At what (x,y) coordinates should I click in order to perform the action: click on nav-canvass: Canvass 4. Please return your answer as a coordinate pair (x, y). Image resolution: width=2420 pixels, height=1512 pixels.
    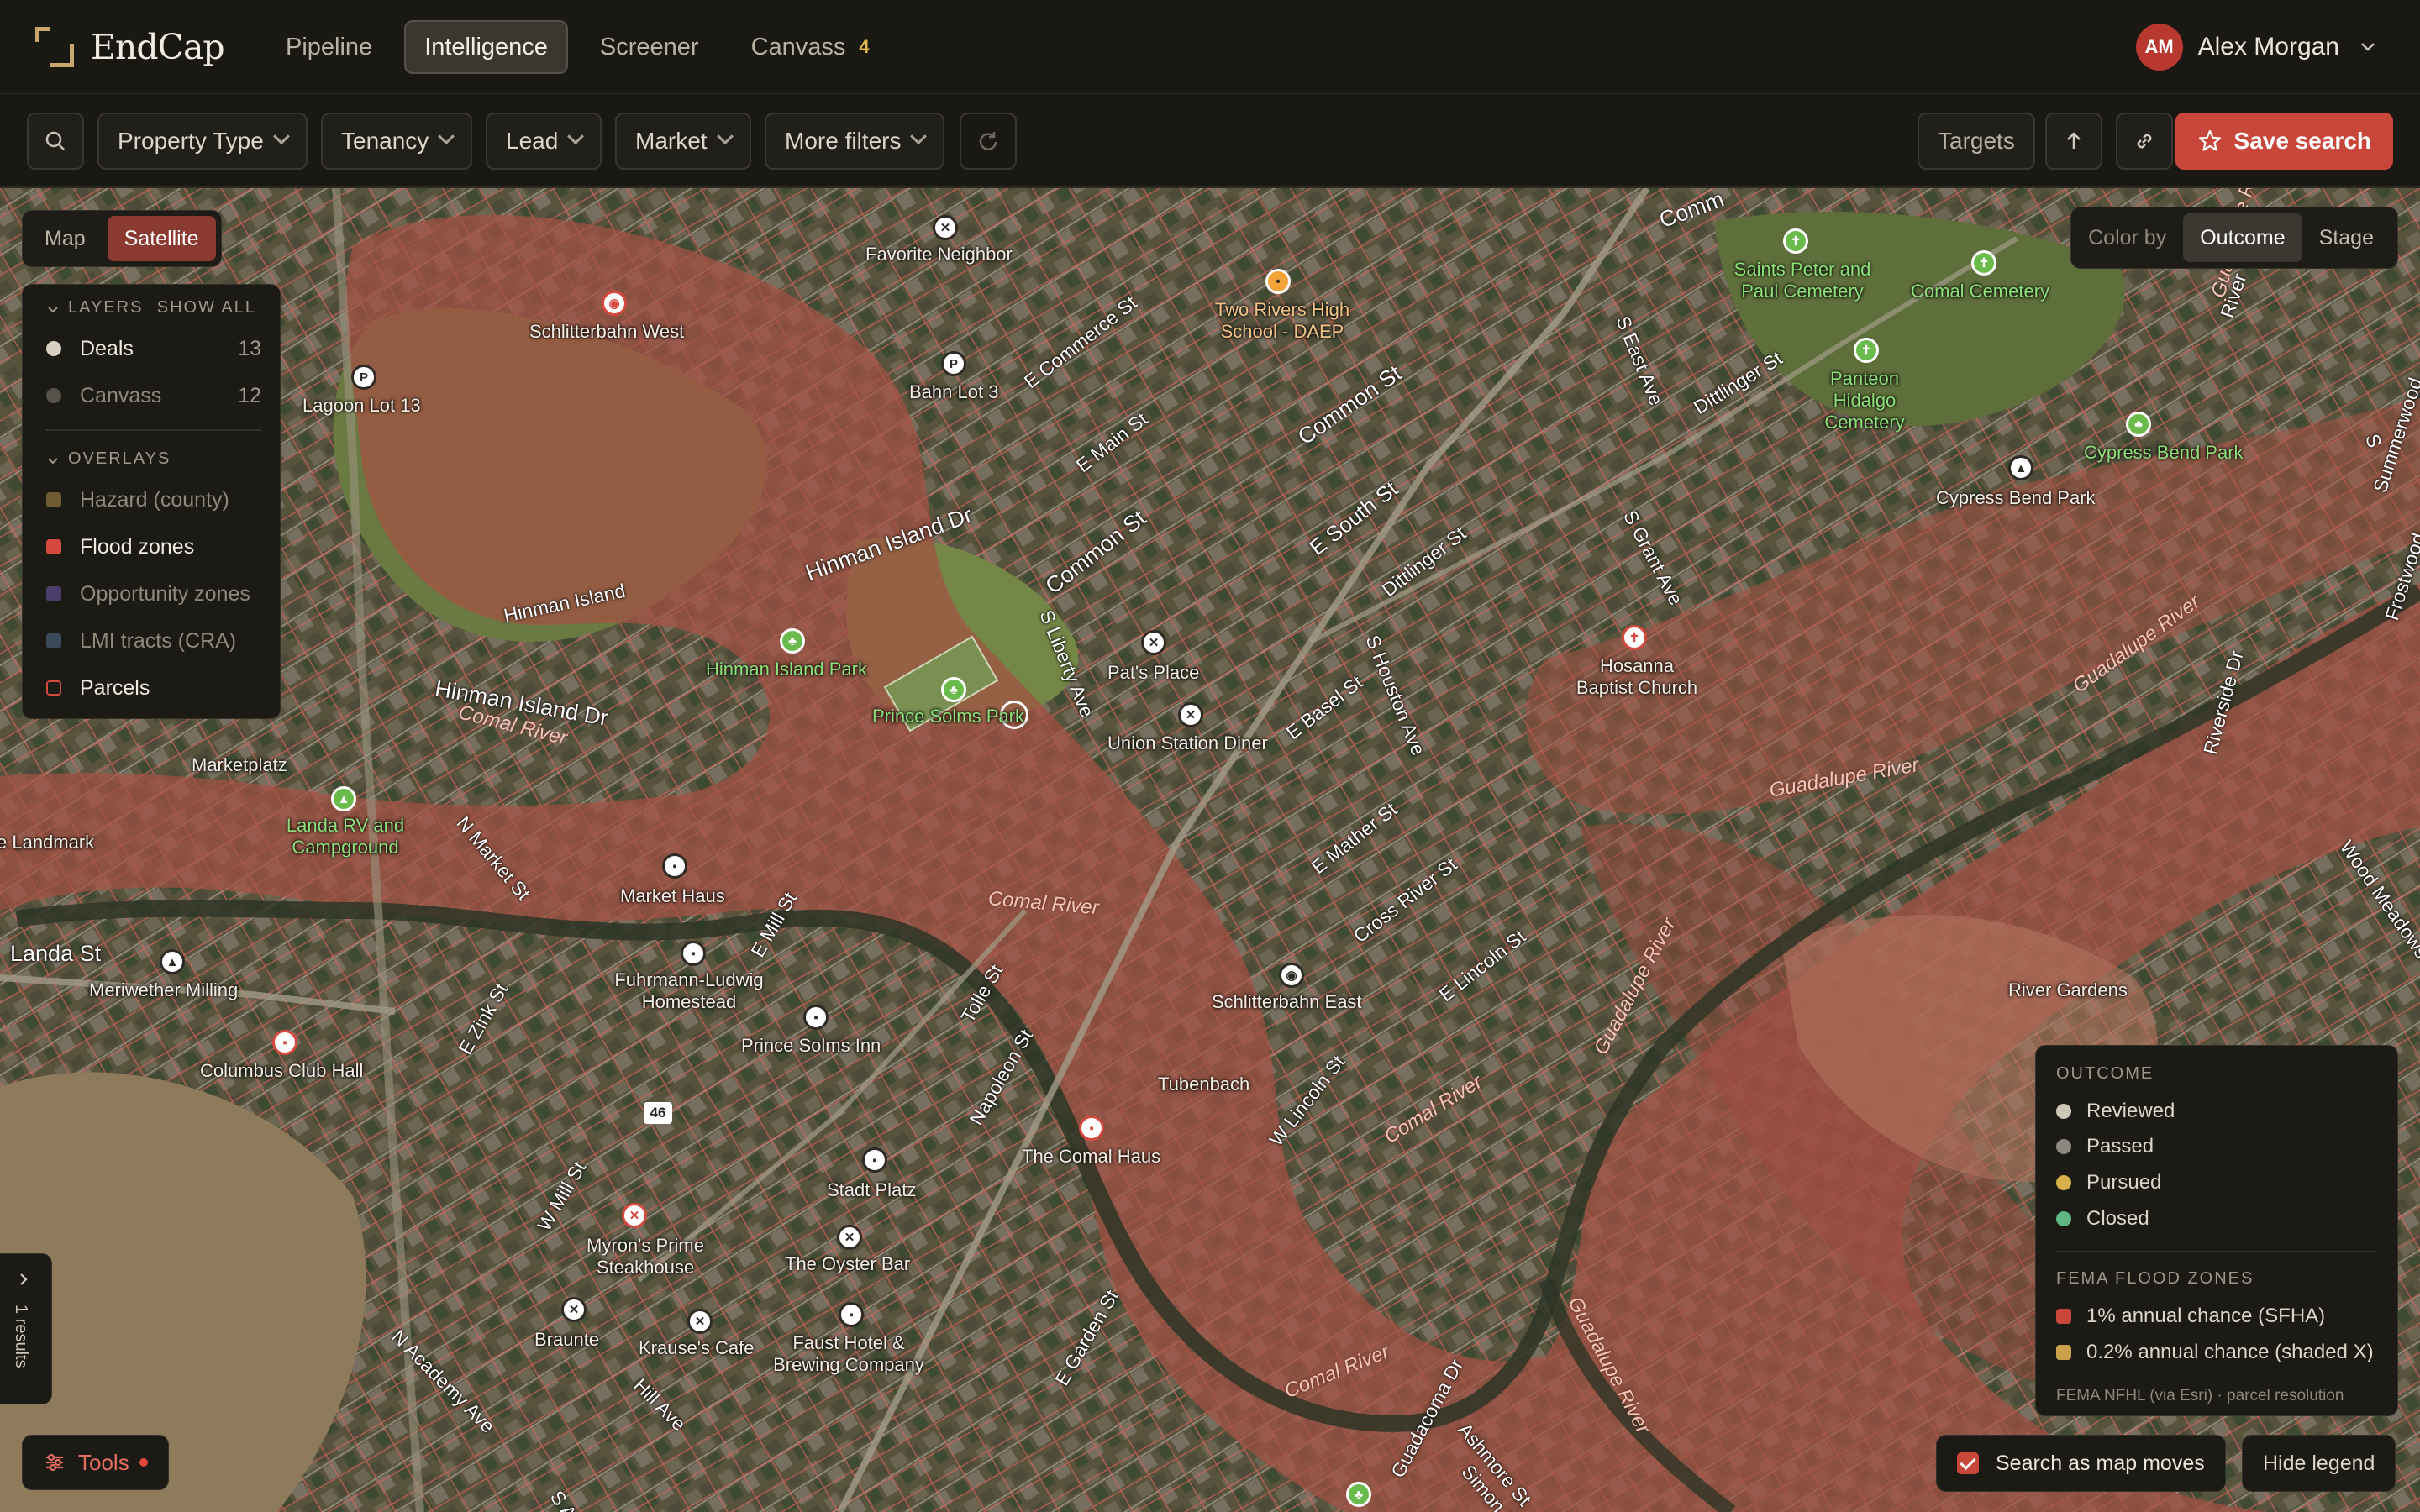
    Looking at the image, I should click on (810, 47).